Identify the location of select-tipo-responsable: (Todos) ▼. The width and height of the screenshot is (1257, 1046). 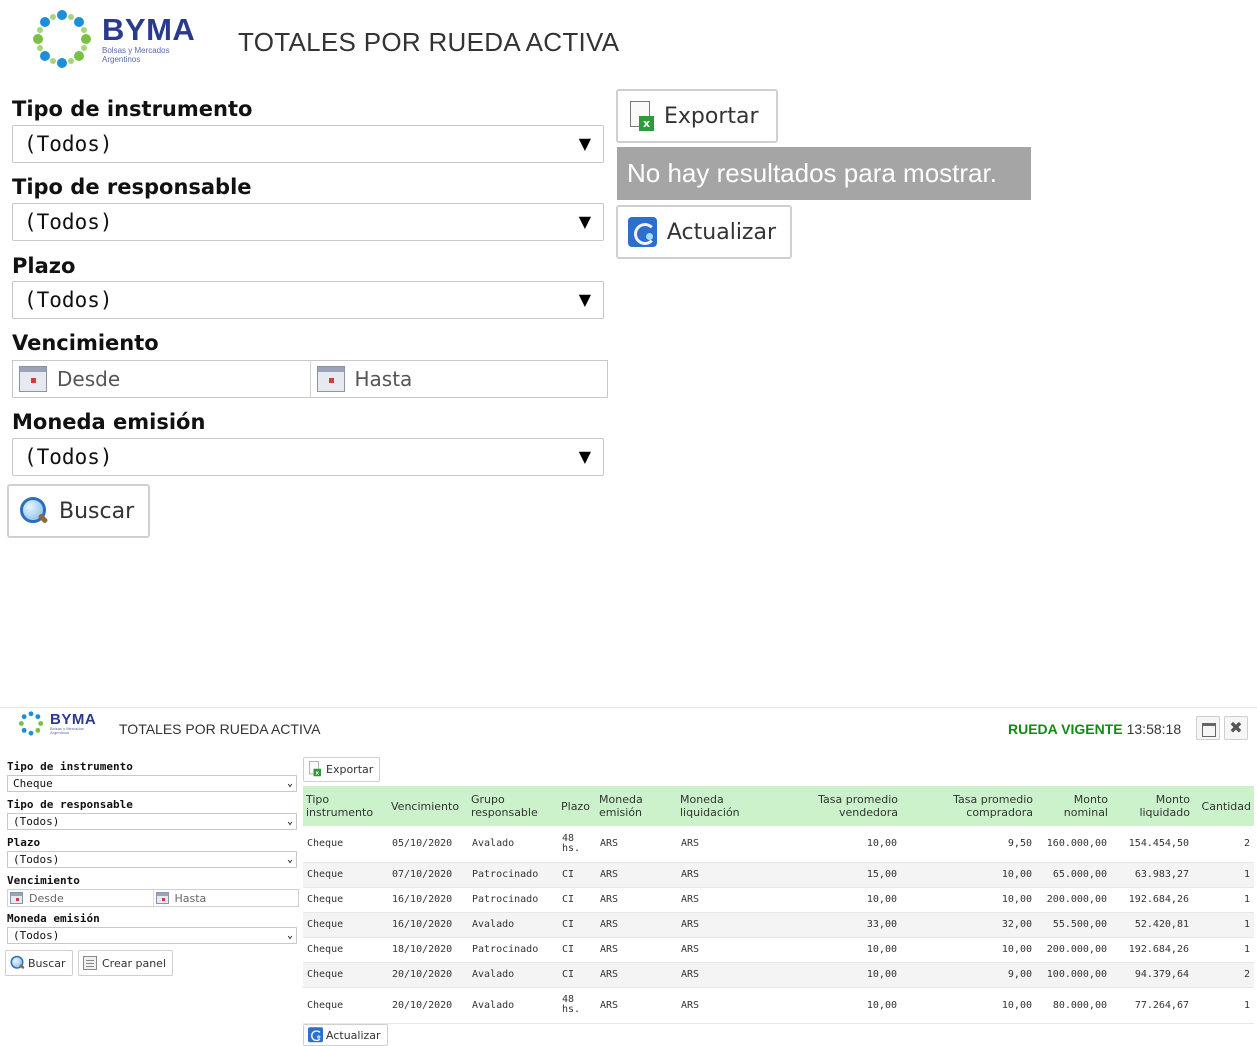
(308, 222).